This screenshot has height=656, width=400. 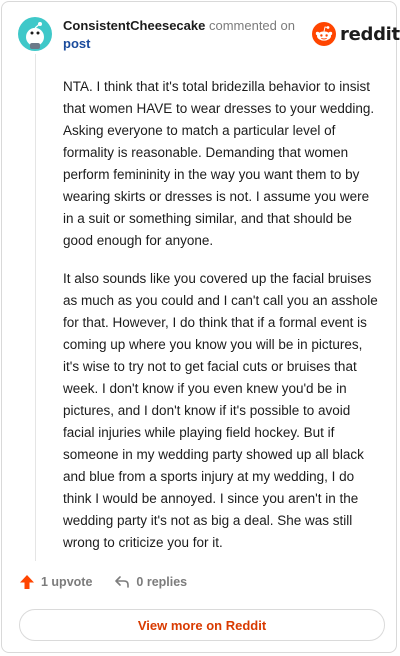 What do you see at coordinates (103, 582) in the screenshot?
I see `comment-actions: 1 upvote 0 replies` at bounding box center [103, 582].